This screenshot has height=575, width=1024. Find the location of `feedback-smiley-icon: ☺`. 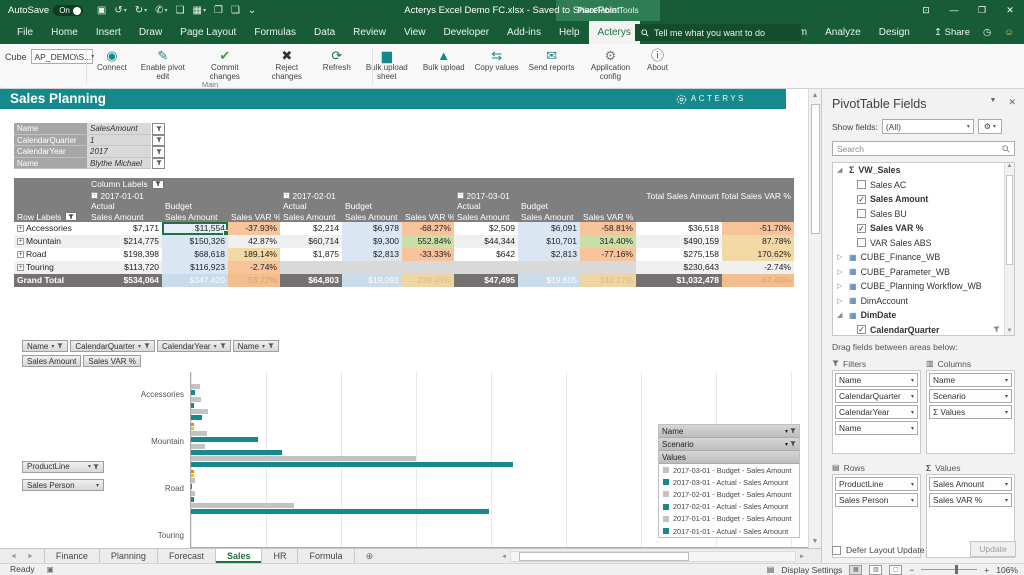

feedback-smiley-icon: ☺ is located at coordinates (1009, 32).